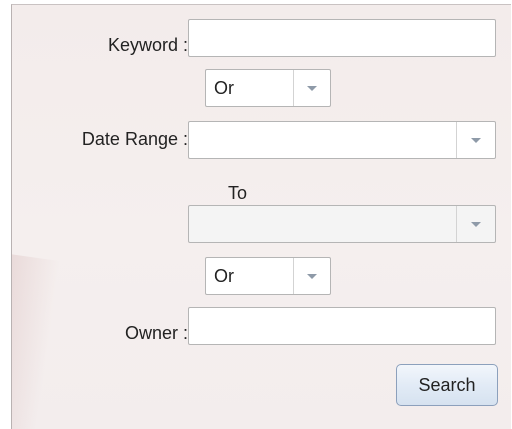 This screenshot has width=512, height=429. I want to click on keyword-input, so click(342, 38).